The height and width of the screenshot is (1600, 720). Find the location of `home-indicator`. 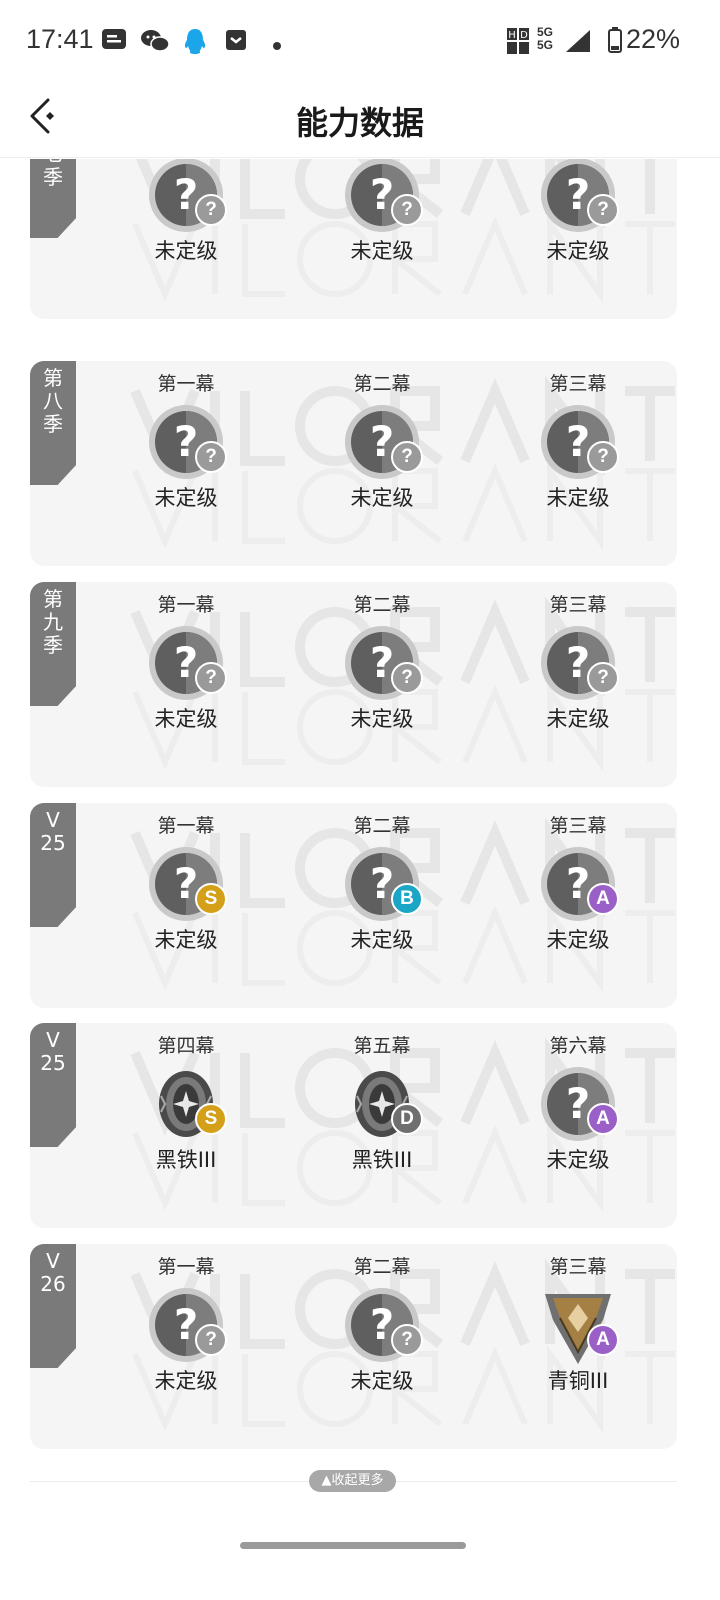

home-indicator is located at coordinates (353, 1545).